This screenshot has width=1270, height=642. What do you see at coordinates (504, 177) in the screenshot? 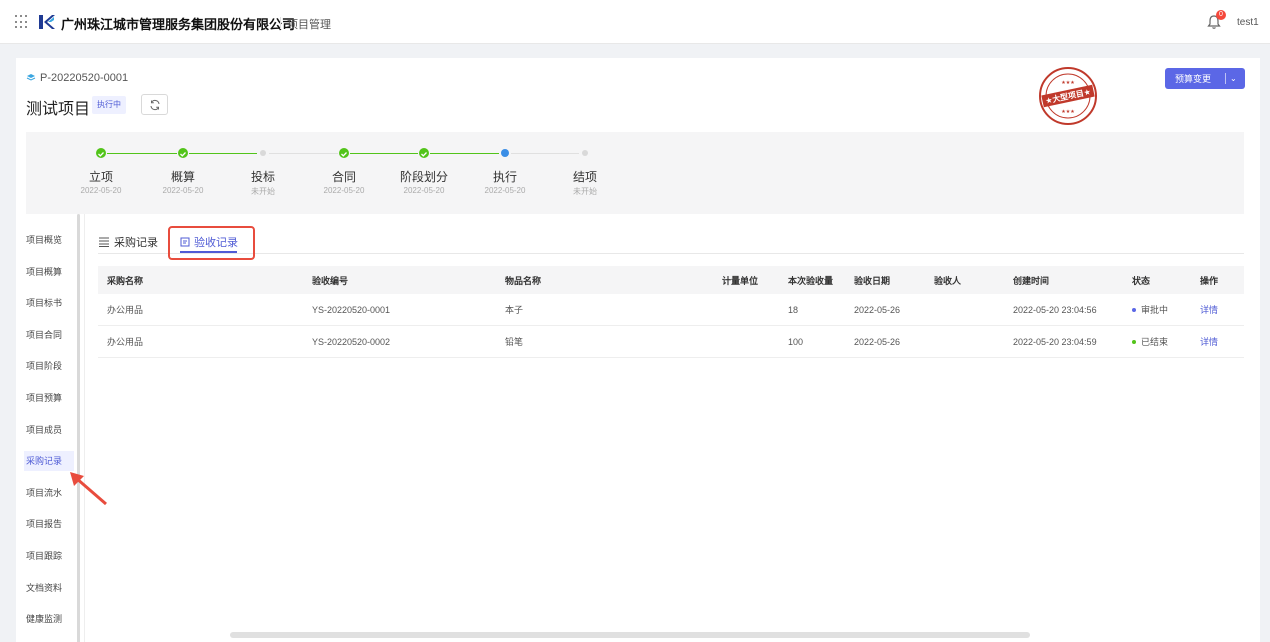
I see `step-name: 执行` at bounding box center [504, 177].